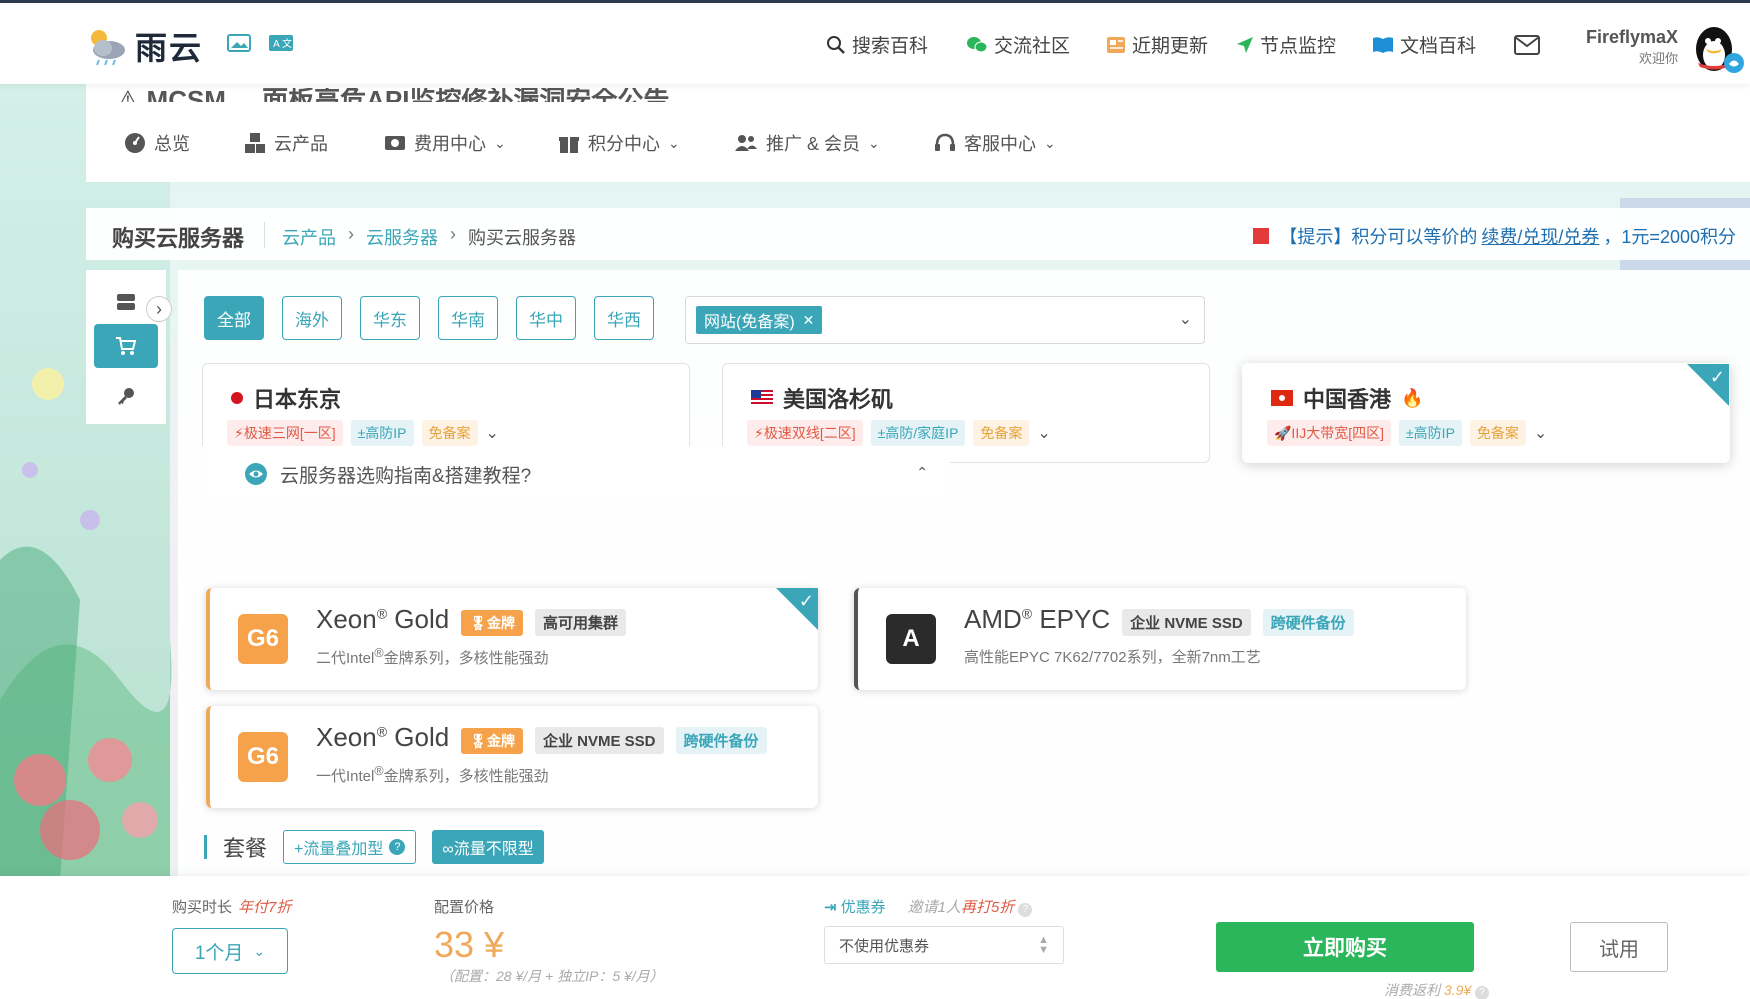 Image resolution: width=1750 pixels, height=999 pixels. Describe the element at coordinates (395, 143) in the screenshot. I see `money-icon` at that location.